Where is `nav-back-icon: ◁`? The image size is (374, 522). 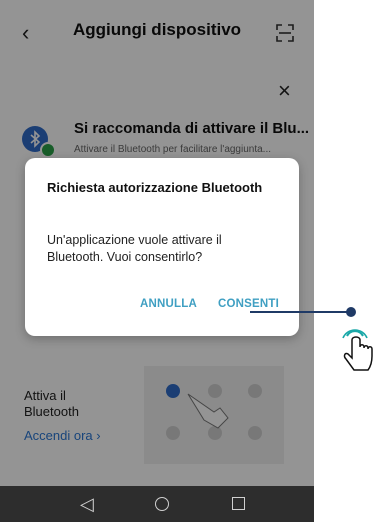 nav-back-icon: ◁ is located at coordinates (87, 504).